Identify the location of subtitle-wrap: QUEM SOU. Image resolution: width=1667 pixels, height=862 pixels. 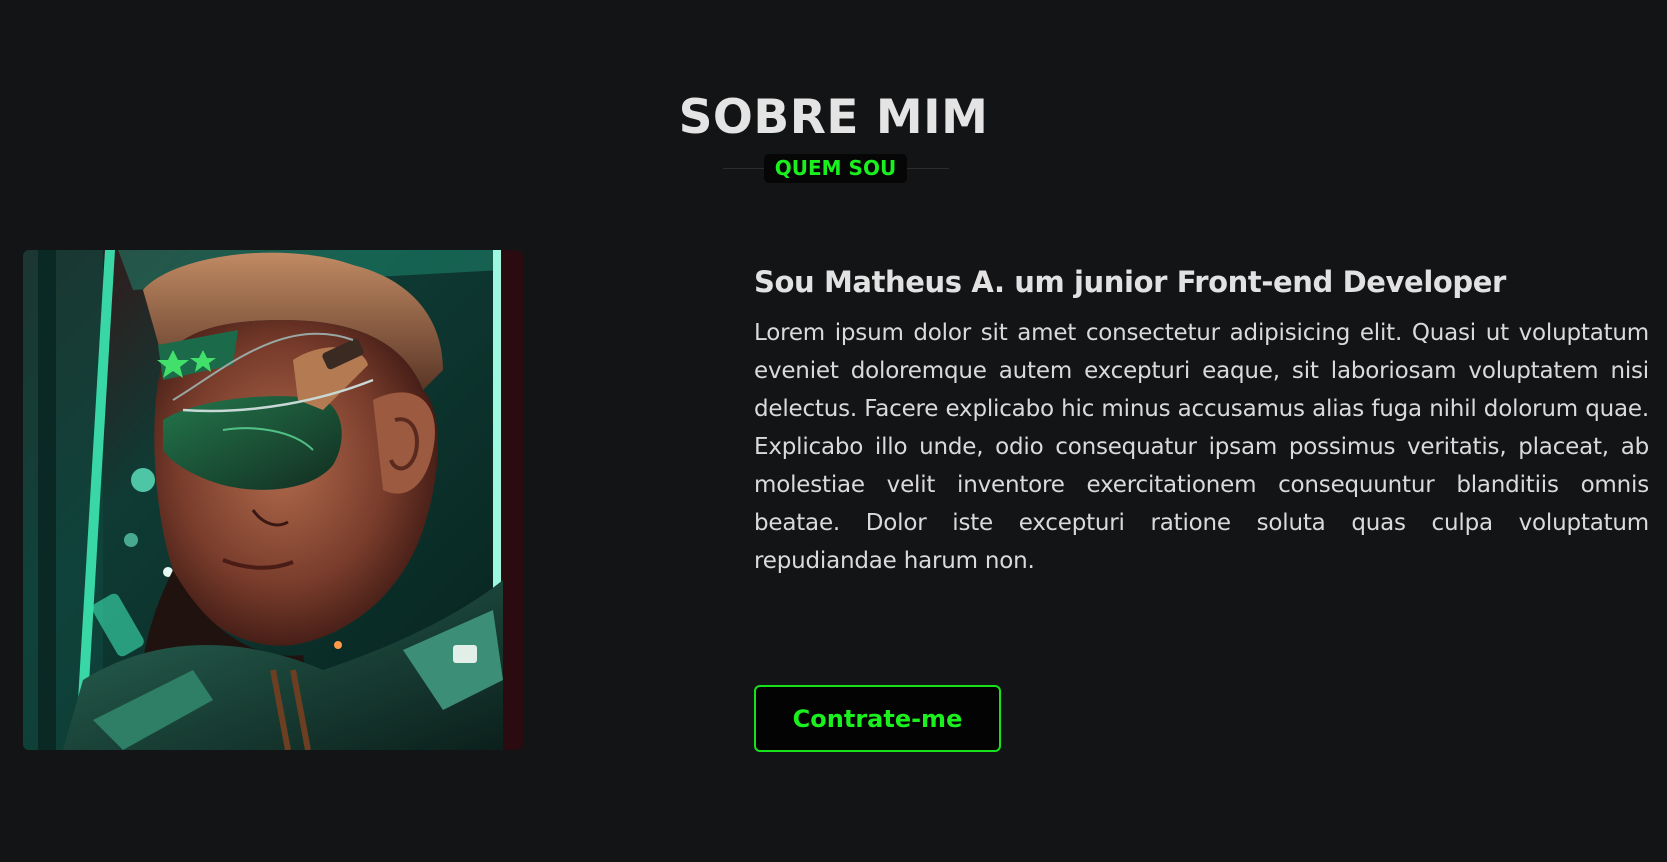
(836, 167).